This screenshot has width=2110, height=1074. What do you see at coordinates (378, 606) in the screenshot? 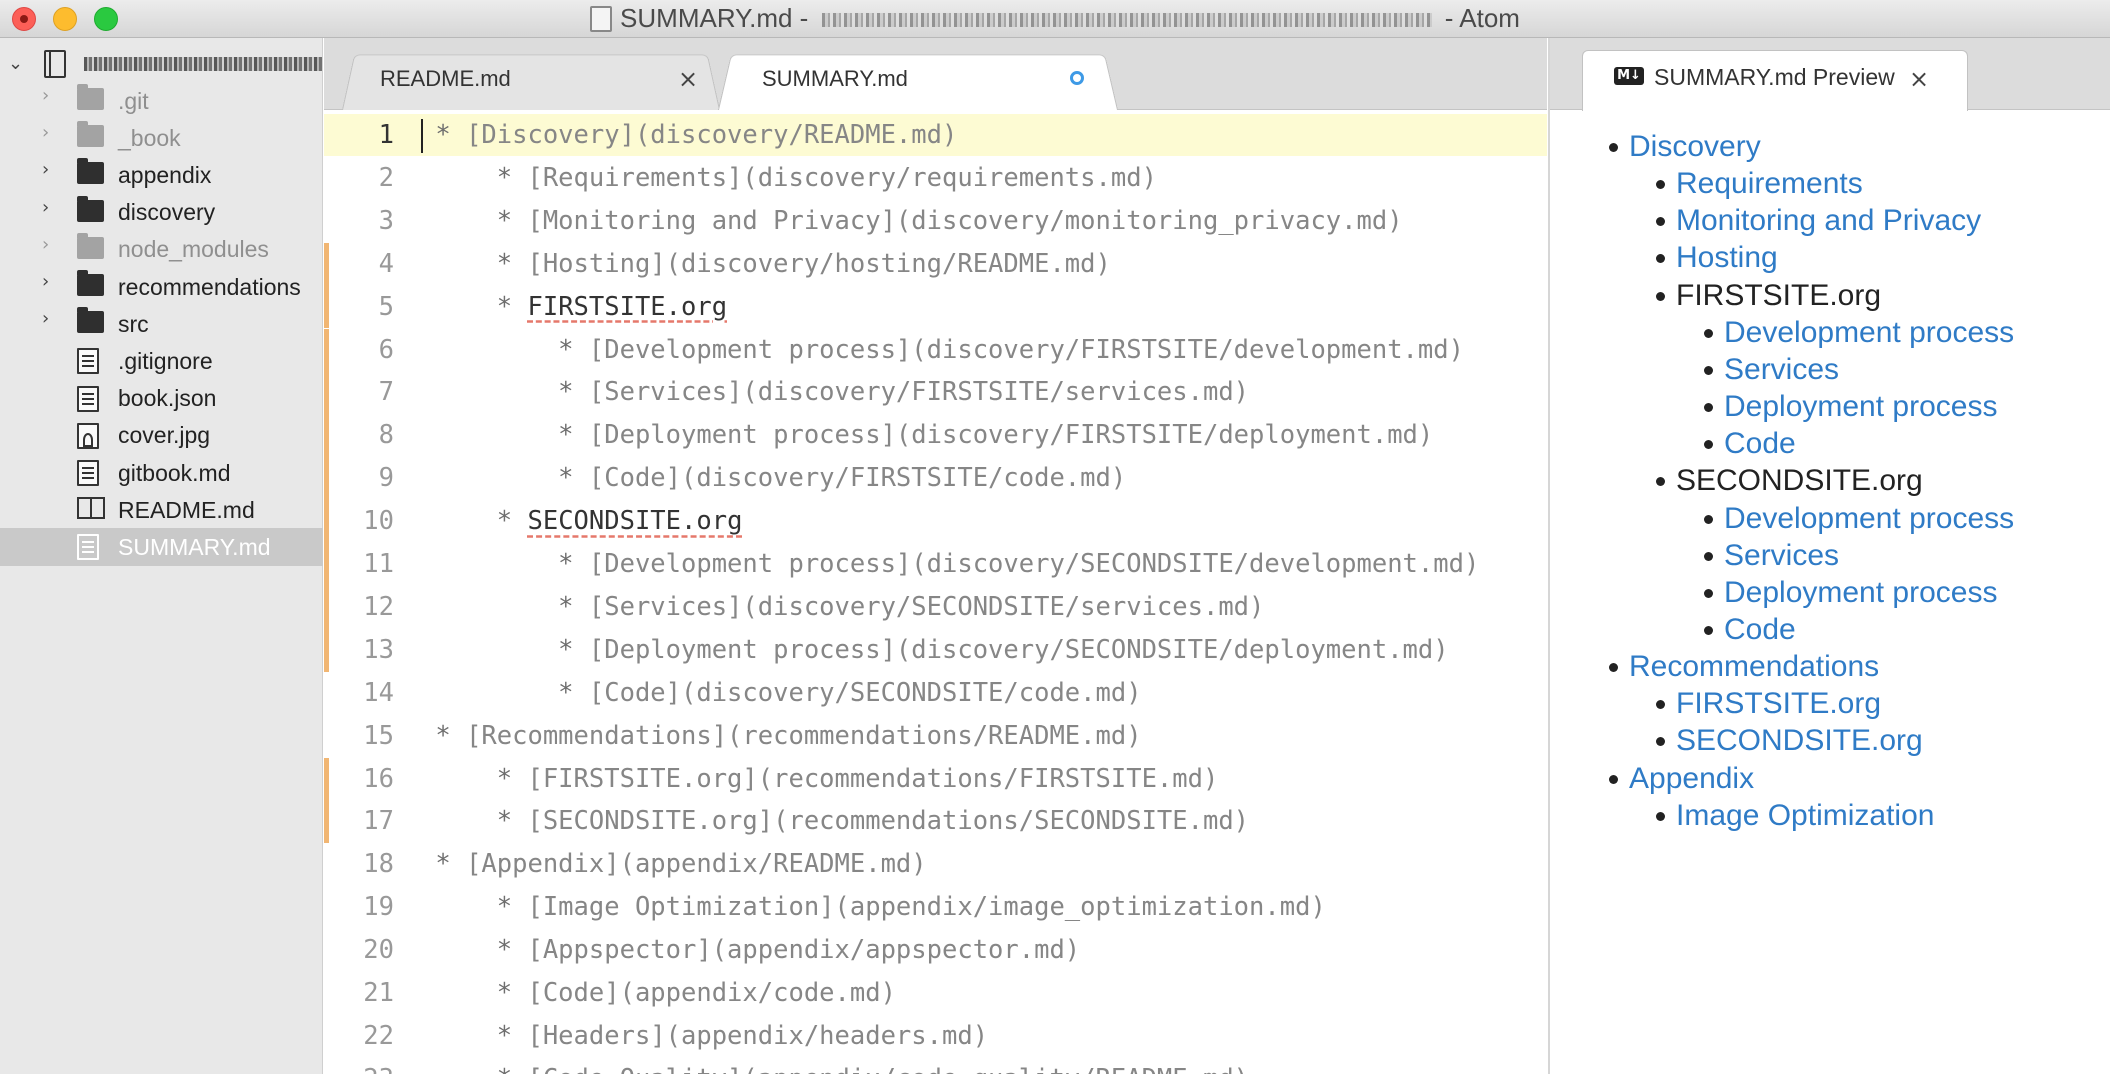
I see `line-number: 12` at bounding box center [378, 606].